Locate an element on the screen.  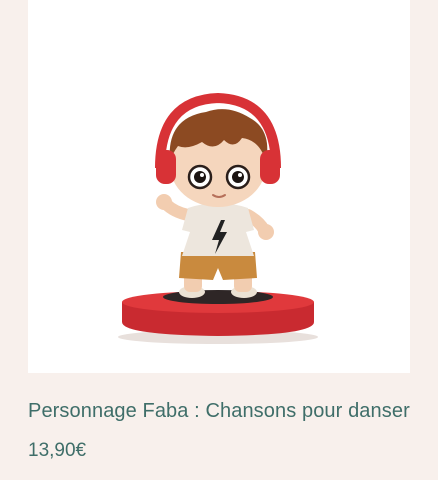
left-earcup is located at coordinates (166, 167).